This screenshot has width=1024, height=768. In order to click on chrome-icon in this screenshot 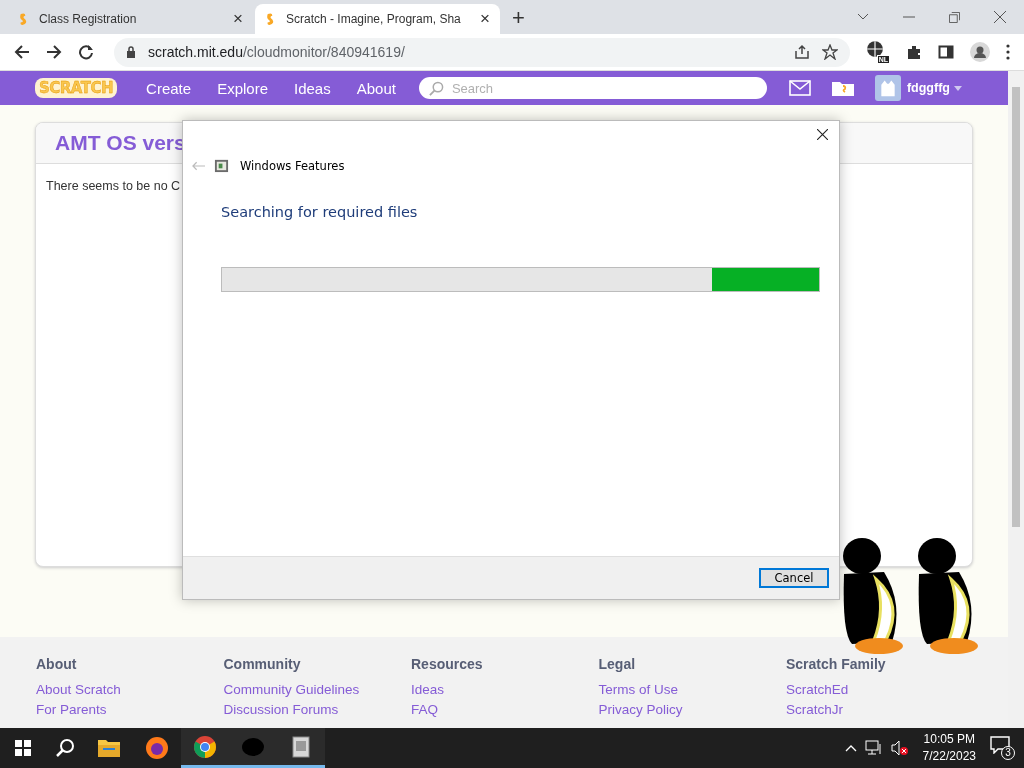, I will do `click(205, 748)`.